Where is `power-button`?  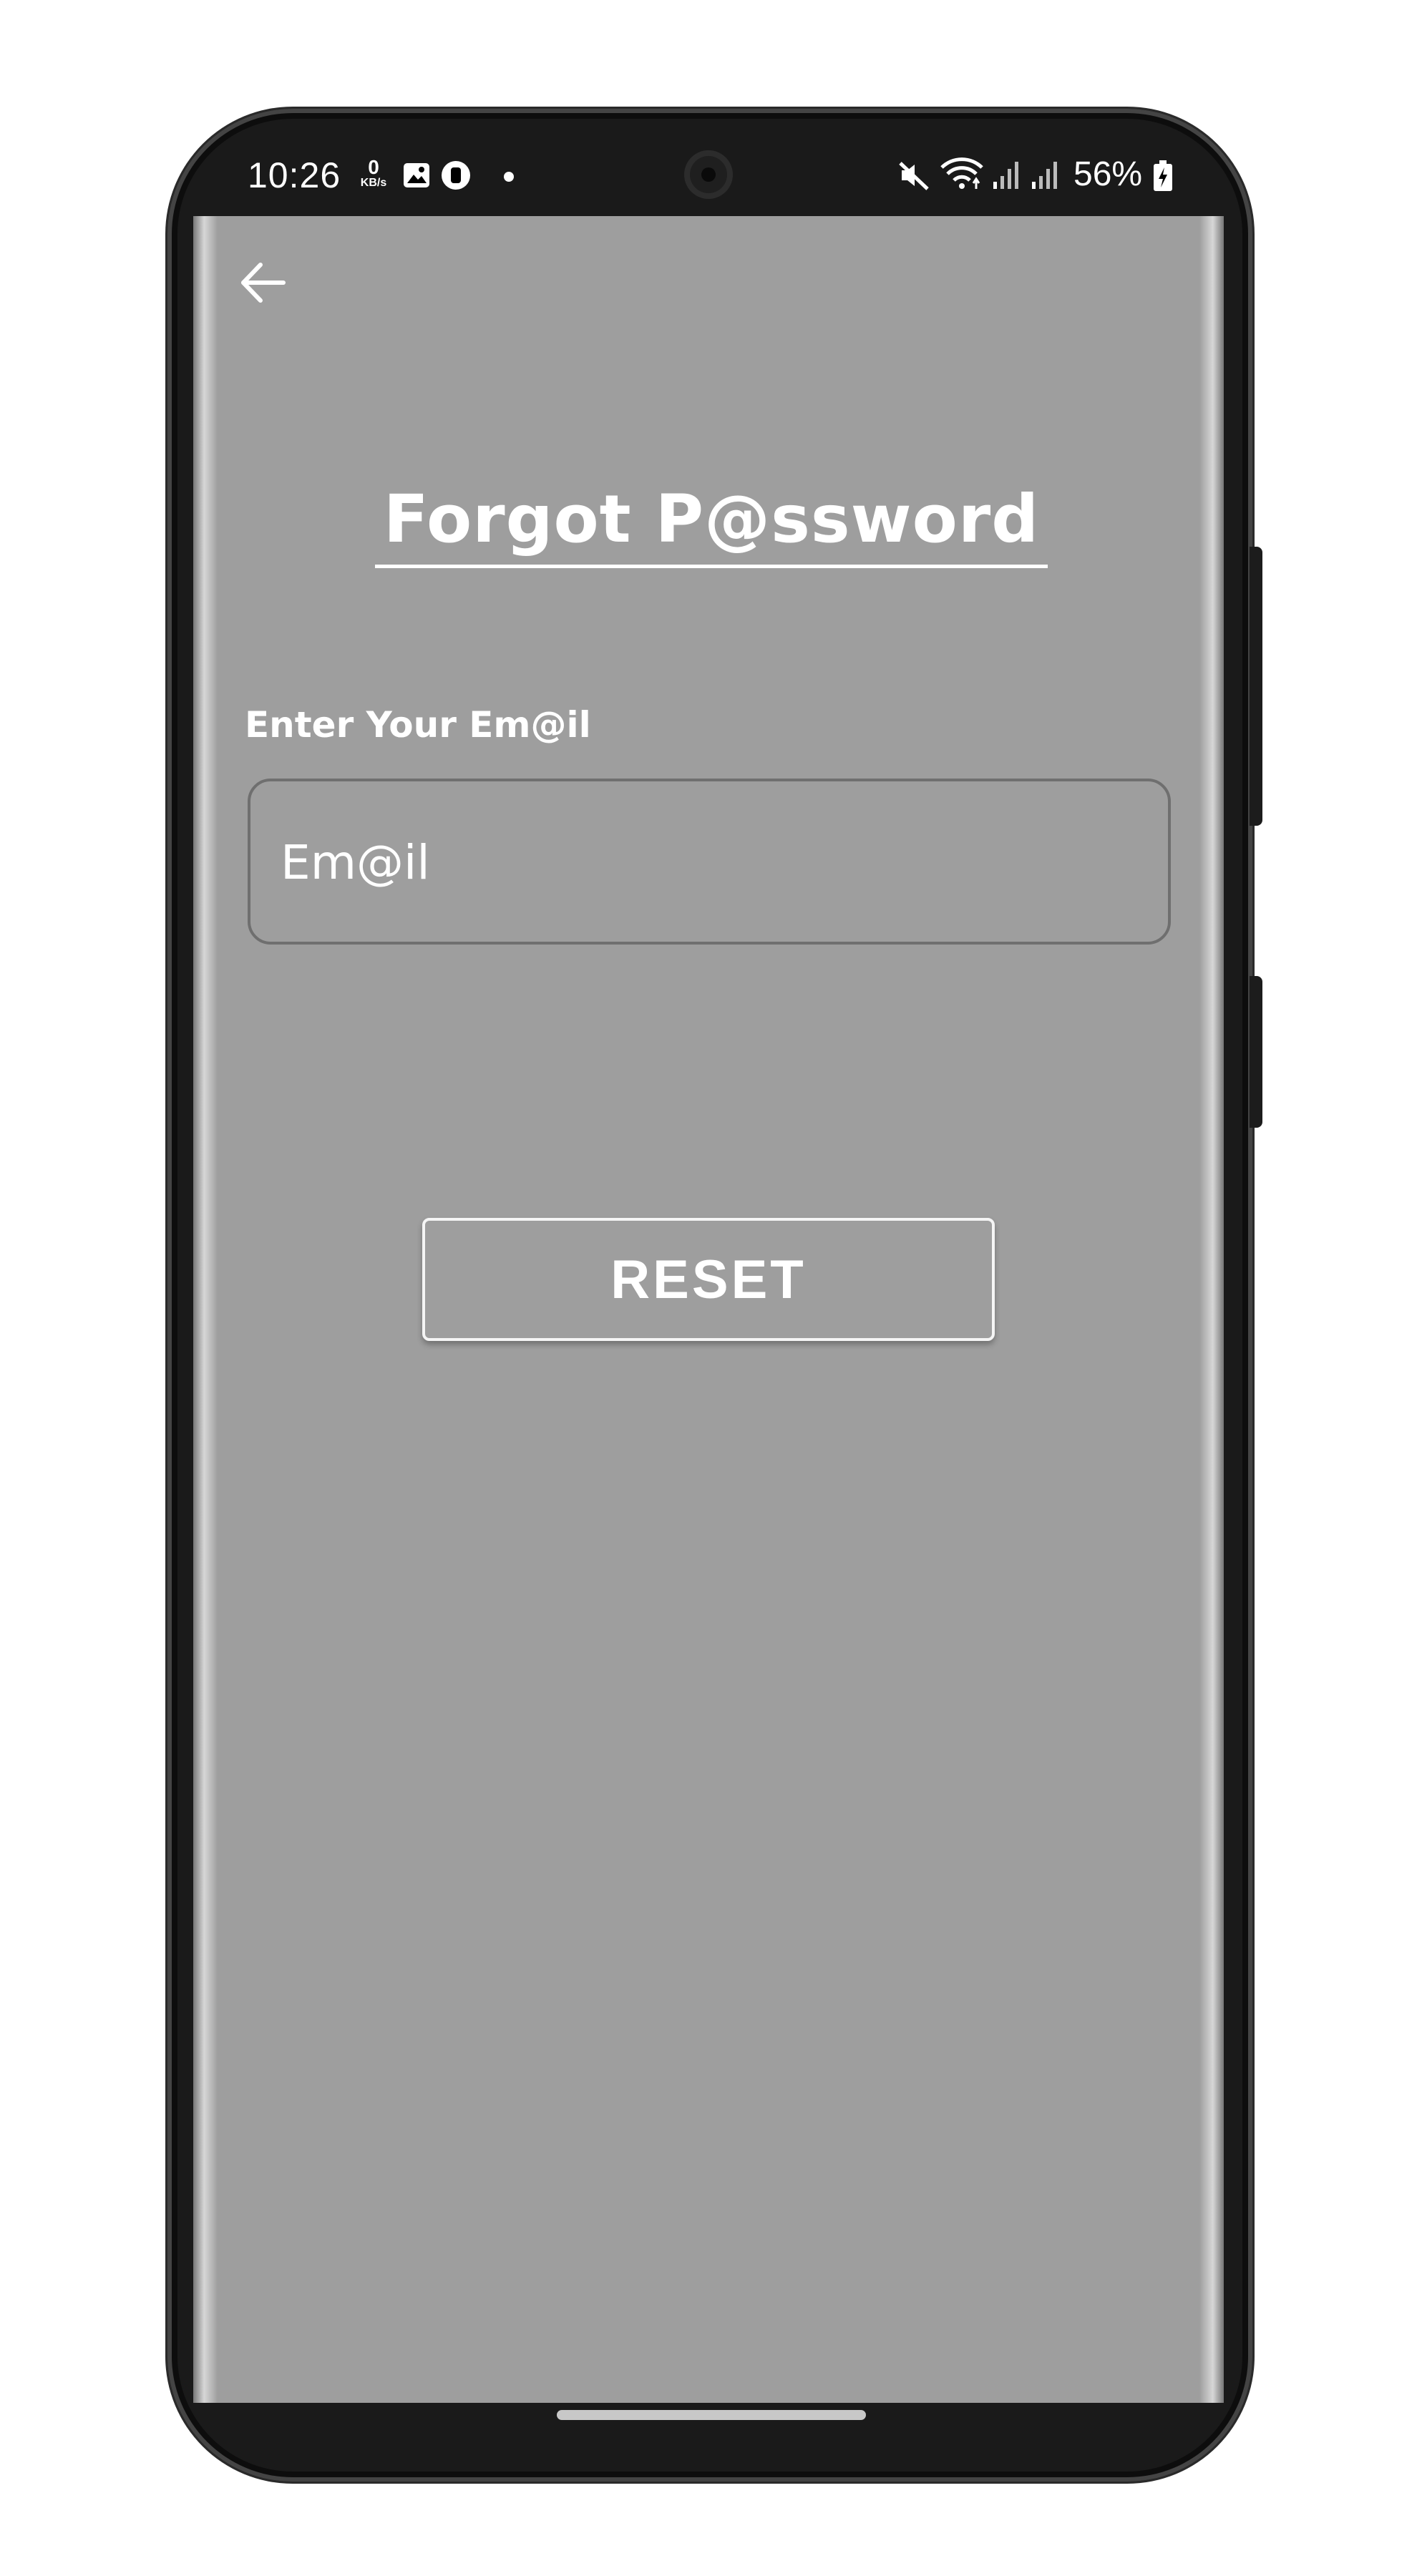 power-button is located at coordinates (1256, 686).